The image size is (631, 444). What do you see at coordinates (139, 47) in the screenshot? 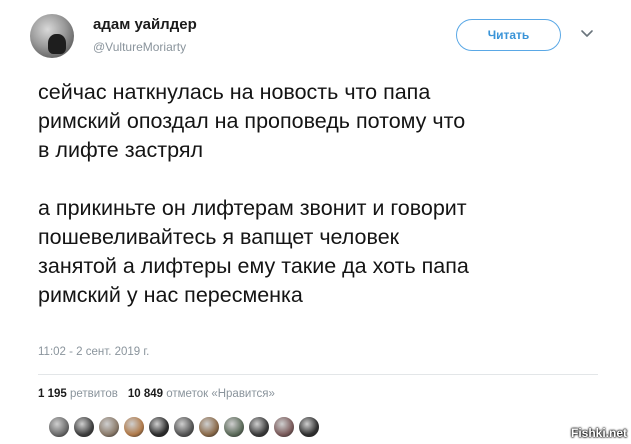
I see `author-handle: @VultureMoriarty` at bounding box center [139, 47].